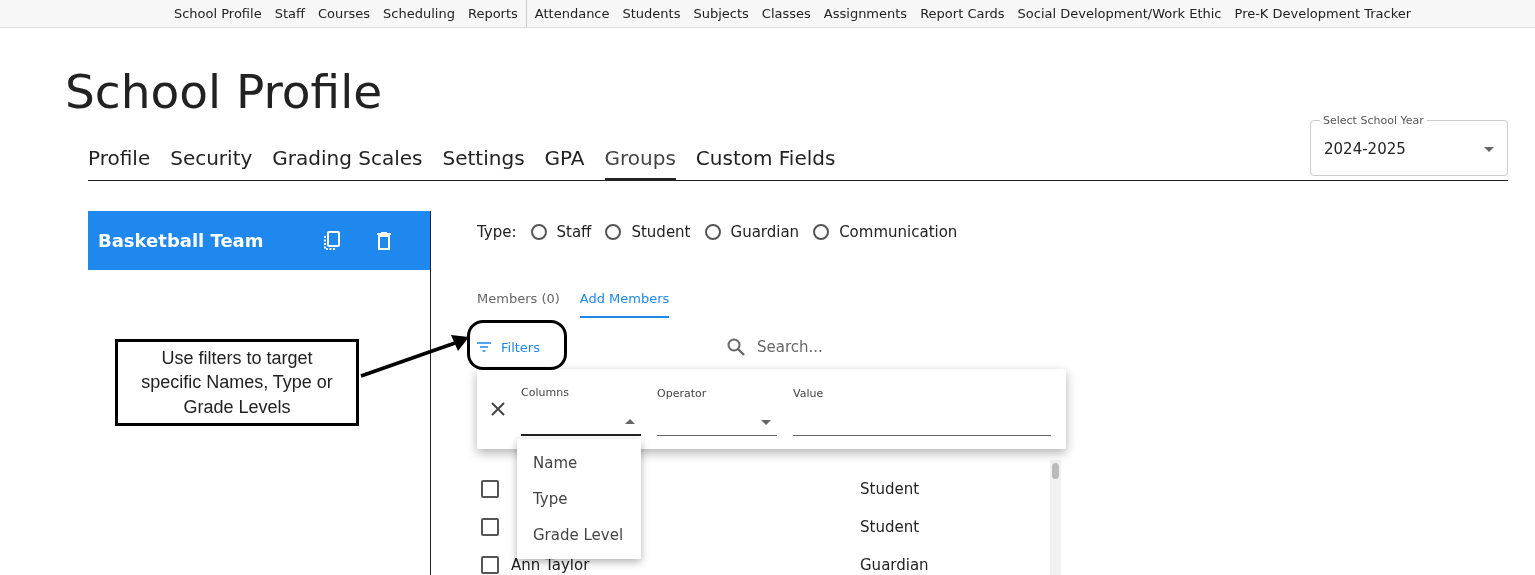  Describe the element at coordinates (344, 13) in the screenshot. I see `nav-link: Courses` at that location.